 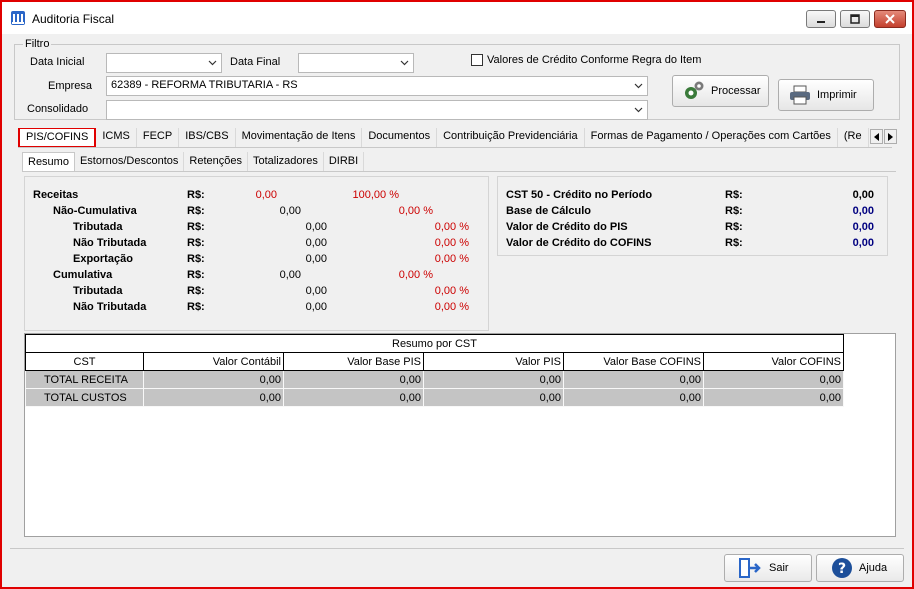 I want to click on resumo-label: Cumulativa, so click(x=83, y=275).